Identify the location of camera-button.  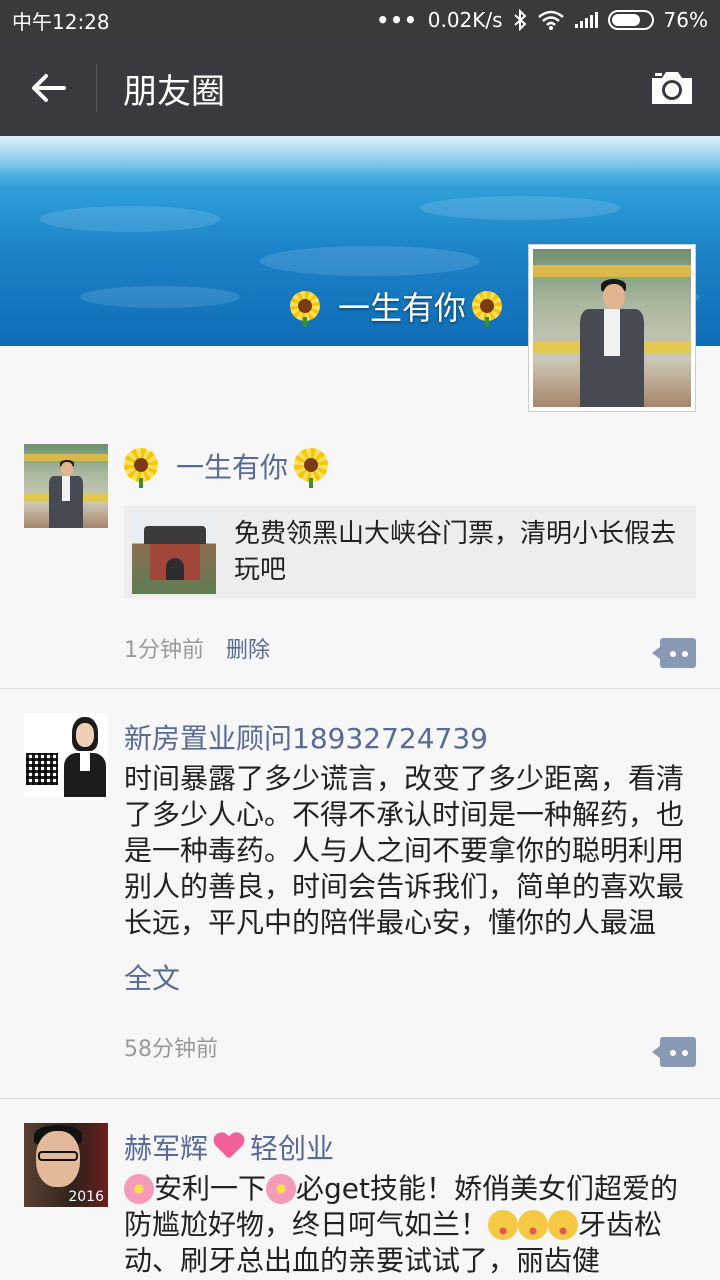
(672, 88).